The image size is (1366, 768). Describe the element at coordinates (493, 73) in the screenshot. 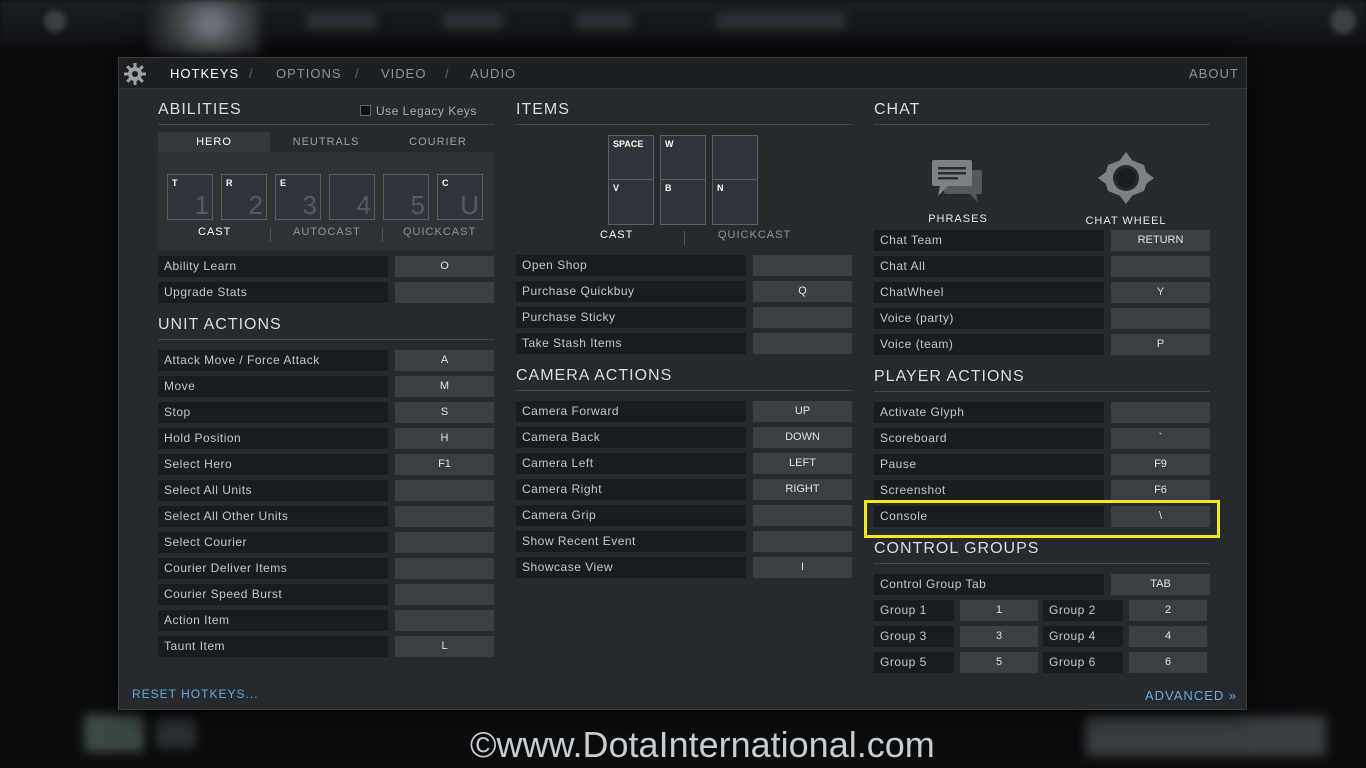

I see `tab-audio: AUDIO` at that location.